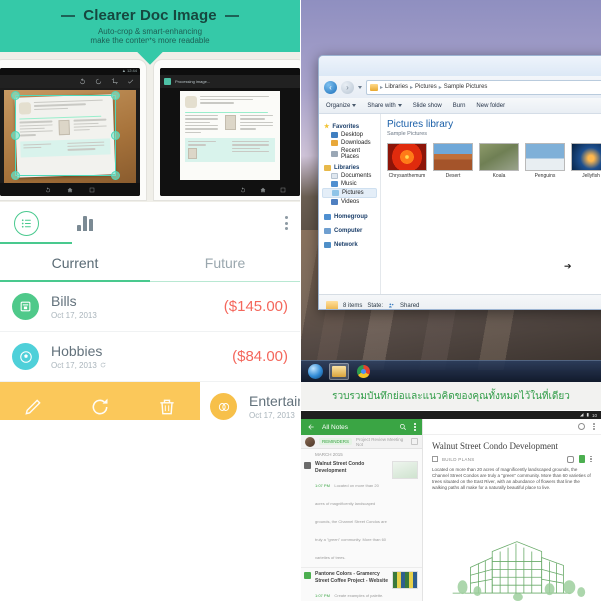 This screenshot has width=601, height=601. Describe the element at coordinates (582, 414) in the screenshot. I see `wifi-icon: ◢` at that location.